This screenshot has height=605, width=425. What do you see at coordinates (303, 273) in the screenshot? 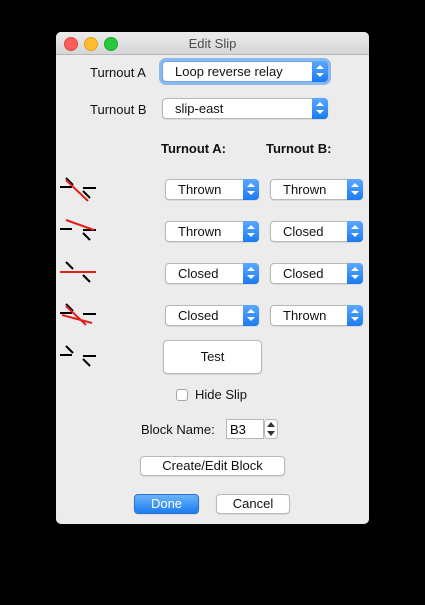
I see `state-3-turnout-b-value: Closed` at bounding box center [303, 273].